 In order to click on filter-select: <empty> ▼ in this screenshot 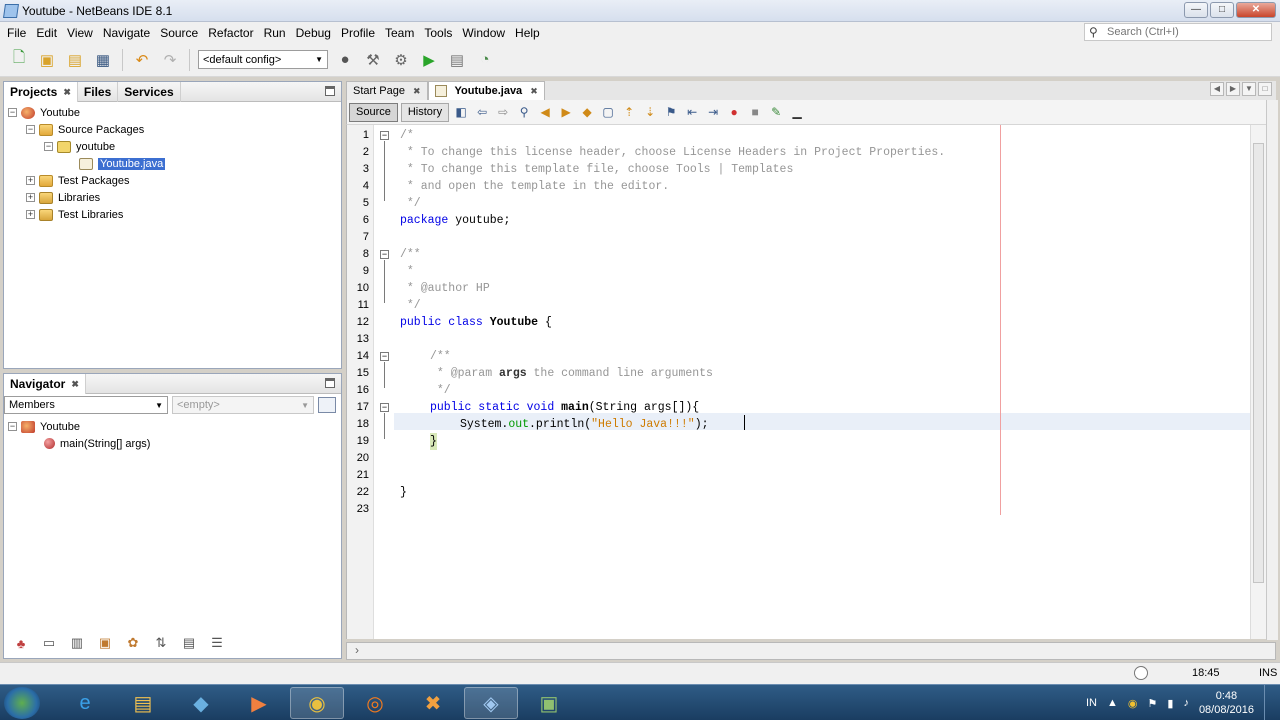, I will do `click(243, 405)`.